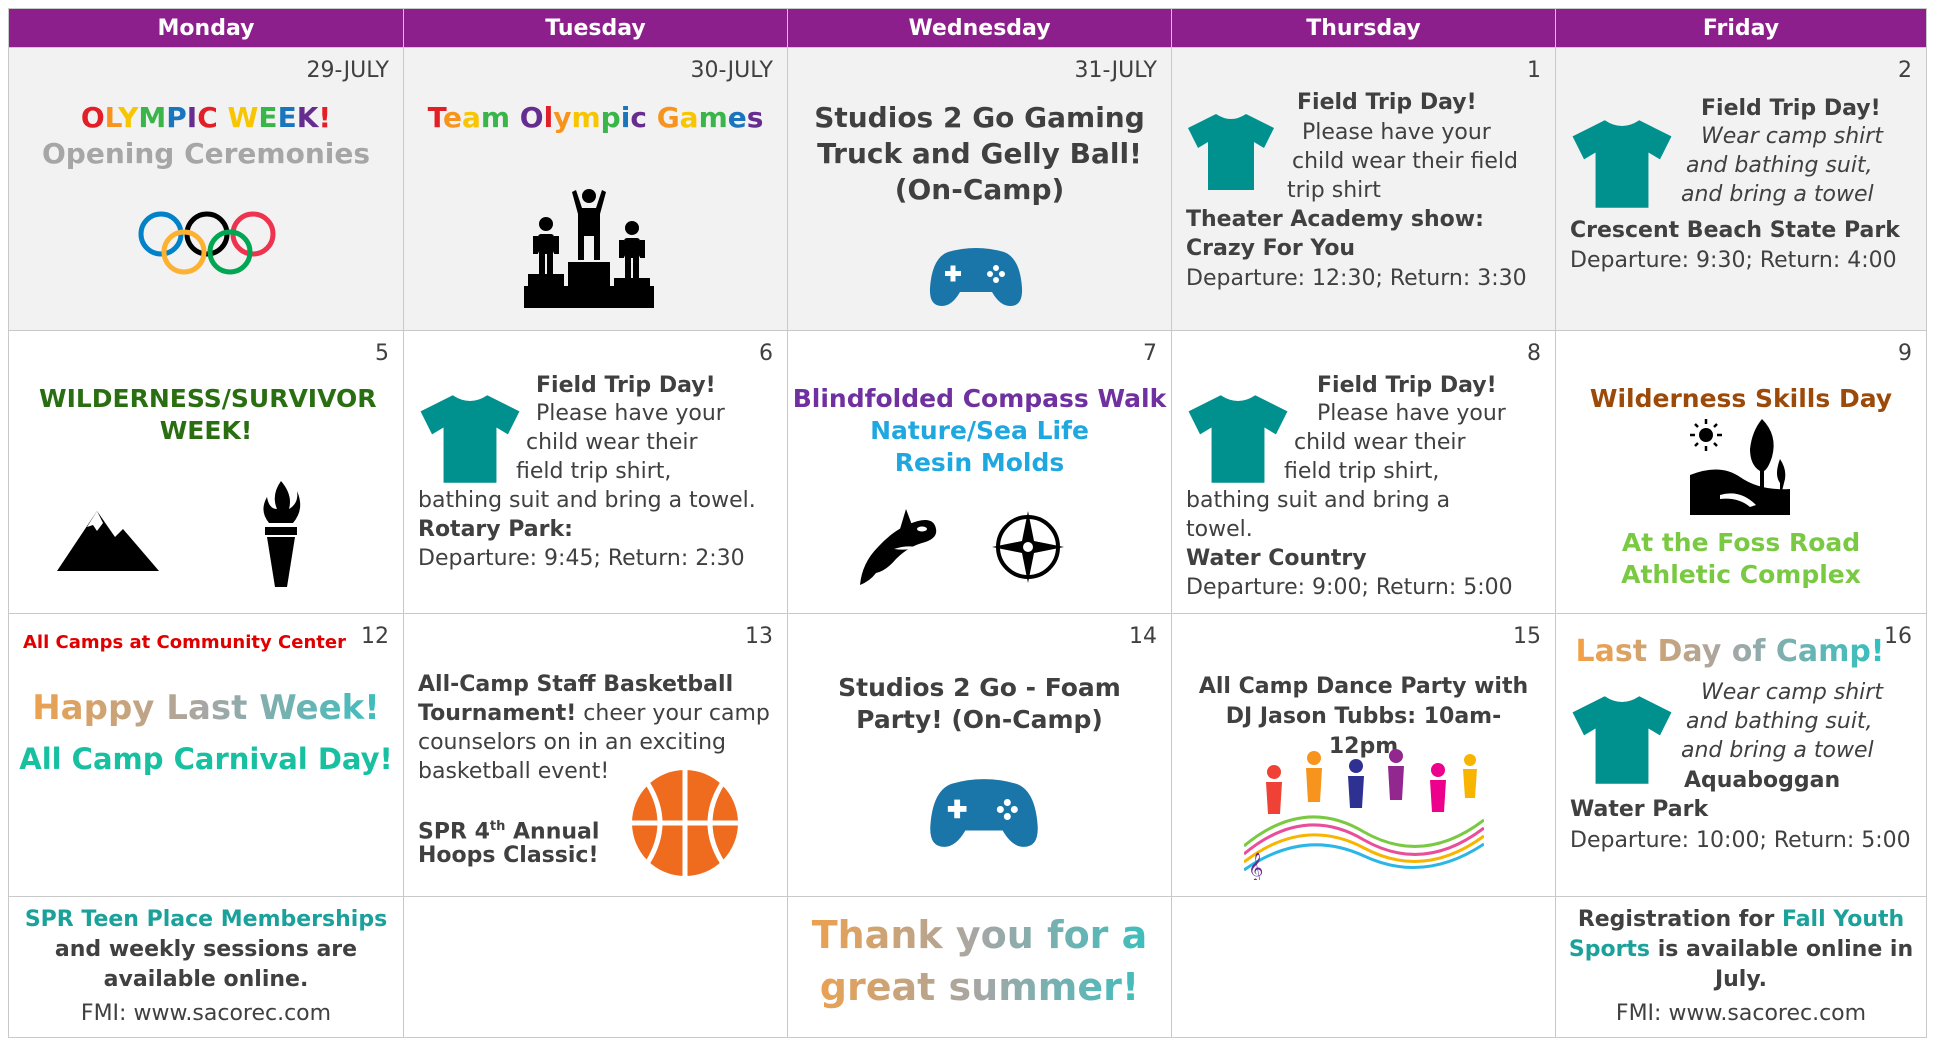 Image resolution: width=1933 pixels, height=1038 pixels. I want to click on rainbow-letter: C, so click(207, 117).